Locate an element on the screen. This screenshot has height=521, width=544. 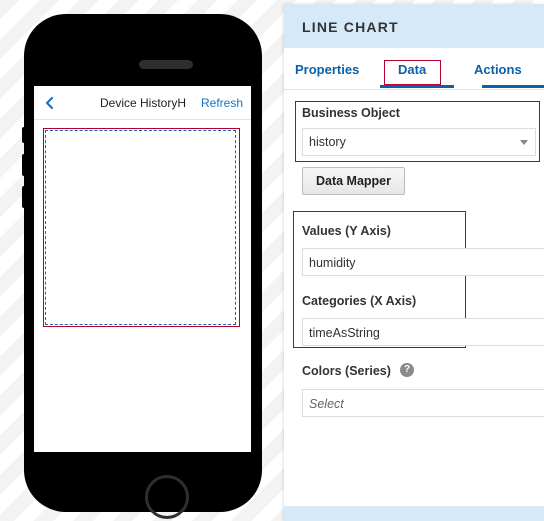
categories-axis-field: timeAsString is located at coordinates (423, 332).